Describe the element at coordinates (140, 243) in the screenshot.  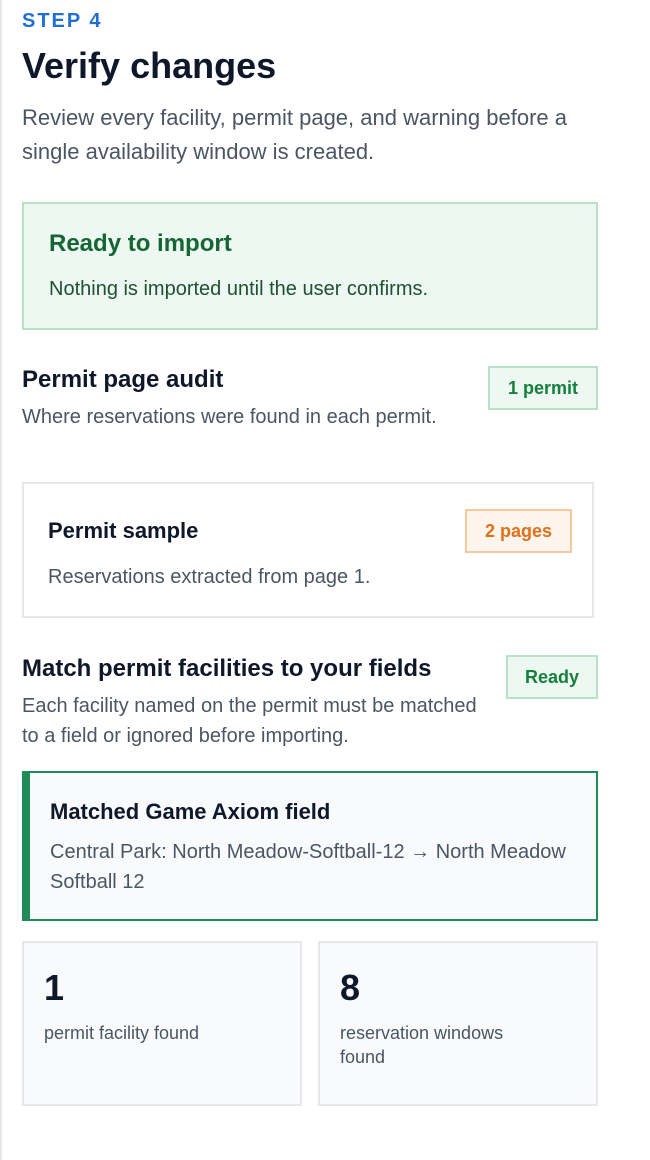
I see `ready-notice-title: Ready to import` at that location.